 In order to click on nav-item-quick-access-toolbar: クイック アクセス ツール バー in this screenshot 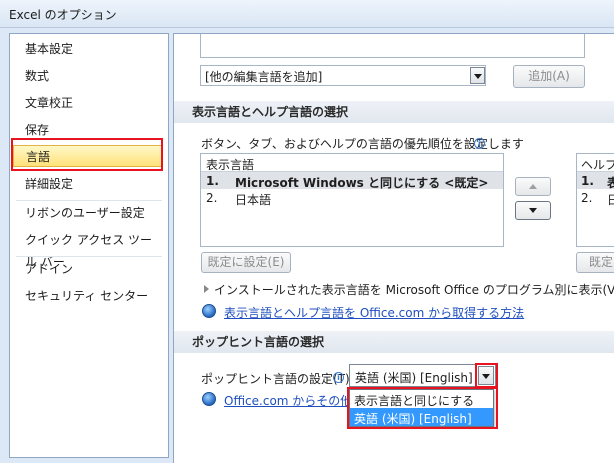, I will do `click(88, 249)`.